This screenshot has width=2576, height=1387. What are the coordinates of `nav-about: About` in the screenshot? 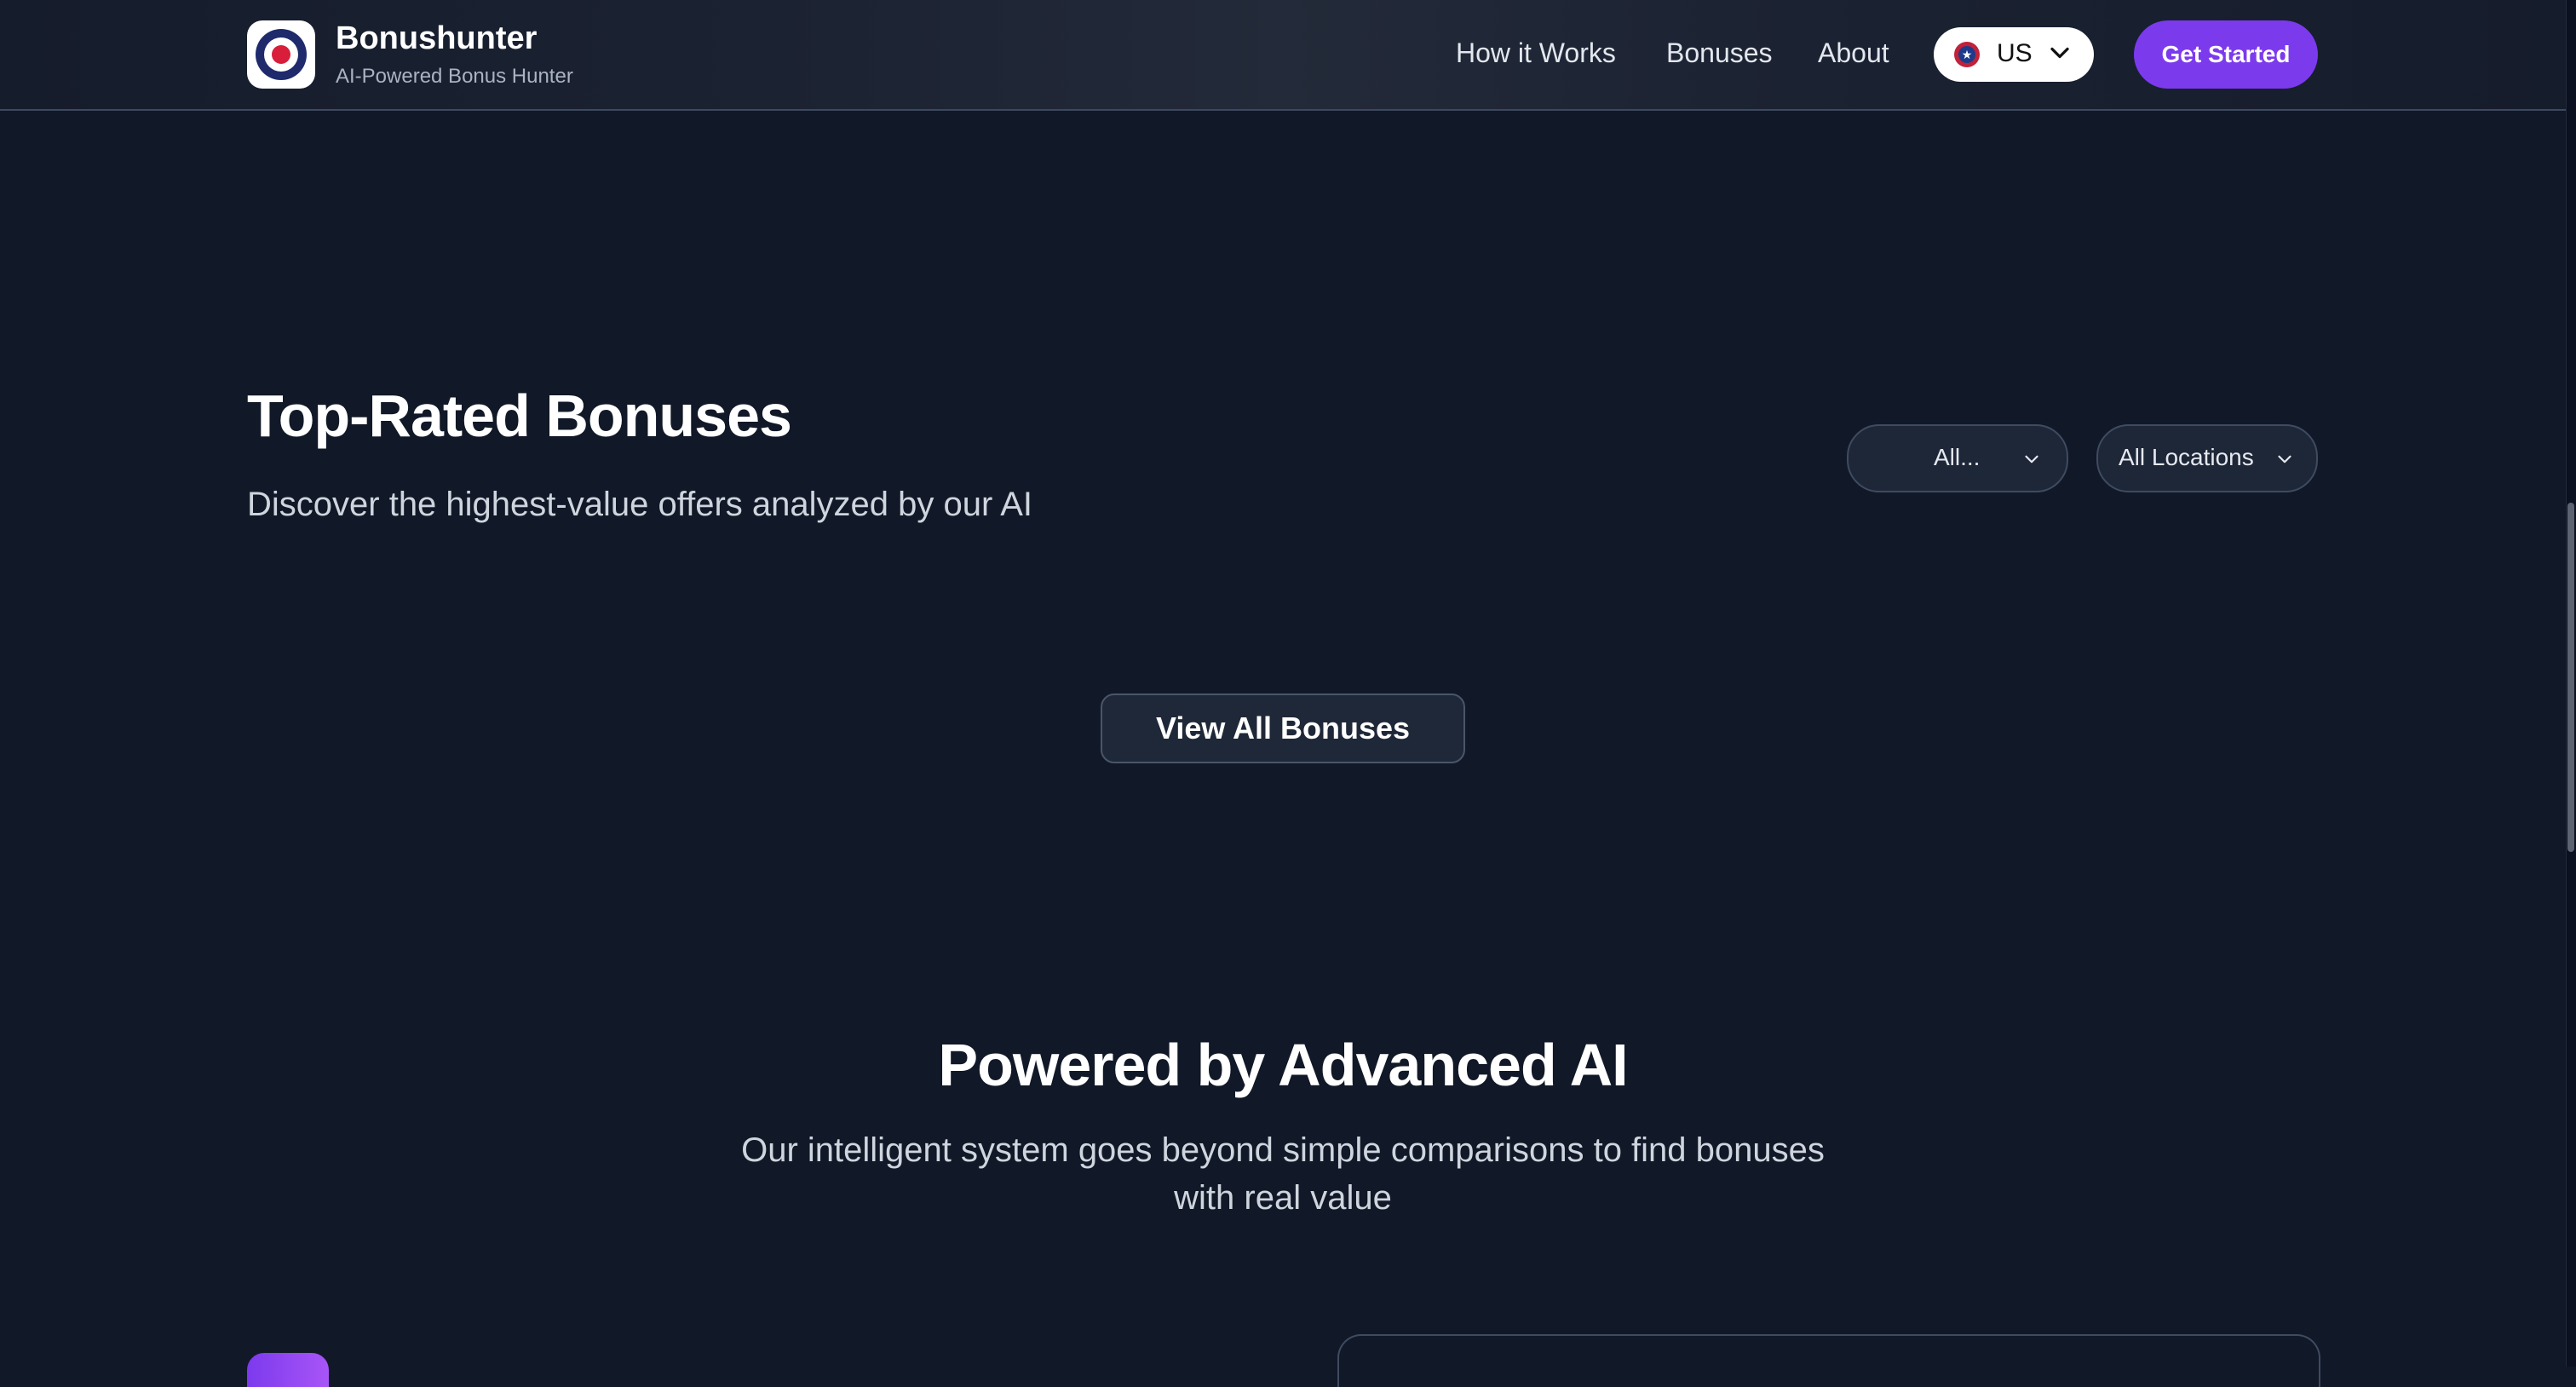 It's located at (1853, 53).